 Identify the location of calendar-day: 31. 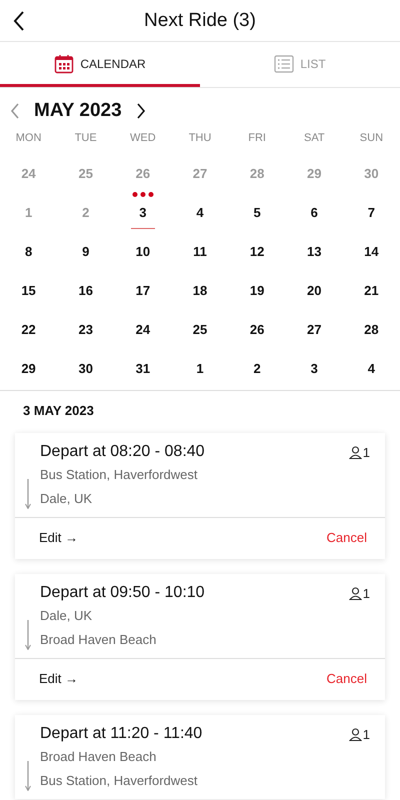
(143, 368).